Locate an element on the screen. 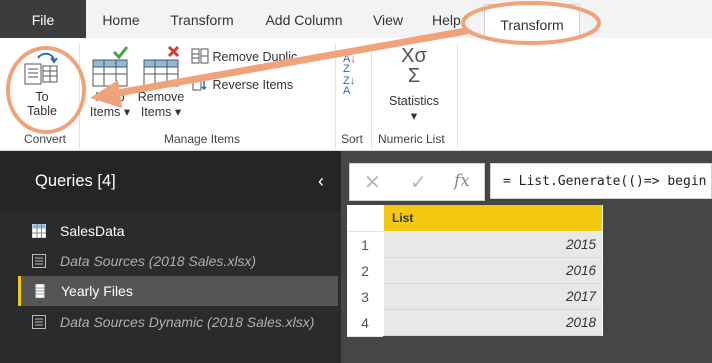 Image resolution: width=712 pixels, height=363 pixels. queries-title: Queries [4] is located at coordinates (75, 181).